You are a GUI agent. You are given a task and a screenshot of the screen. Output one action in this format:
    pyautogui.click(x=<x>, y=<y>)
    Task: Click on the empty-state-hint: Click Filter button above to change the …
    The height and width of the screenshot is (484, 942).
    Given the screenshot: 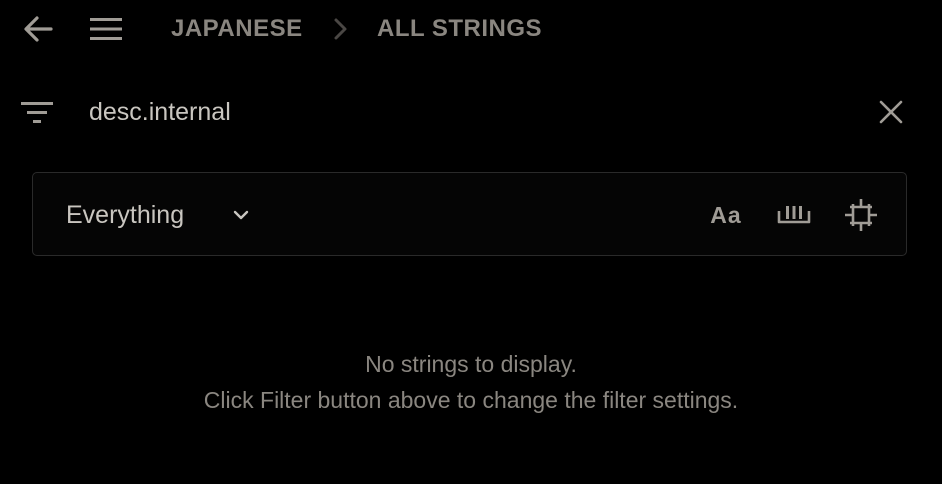 What is the action you would take?
    pyautogui.click(x=471, y=400)
    